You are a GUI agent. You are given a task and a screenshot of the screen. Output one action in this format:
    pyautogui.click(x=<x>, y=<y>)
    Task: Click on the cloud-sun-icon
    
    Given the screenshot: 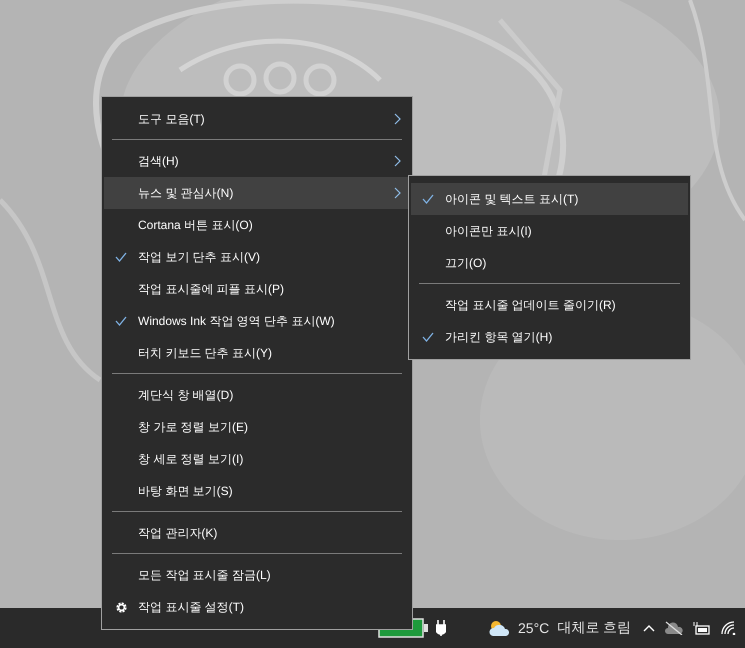 What is the action you would take?
    pyautogui.click(x=499, y=628)
    